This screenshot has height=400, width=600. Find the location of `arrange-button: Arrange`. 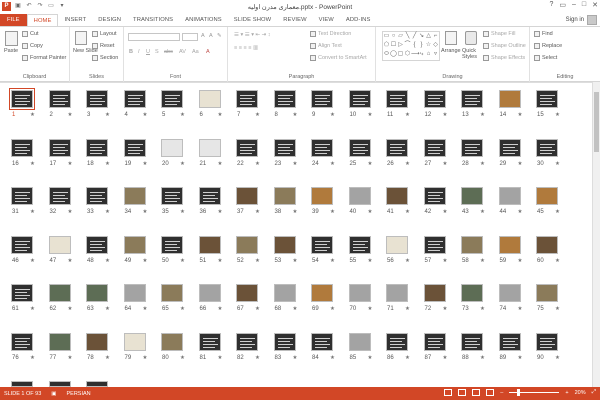

arrange-button: Arrange is located at coordinates (451, 51).